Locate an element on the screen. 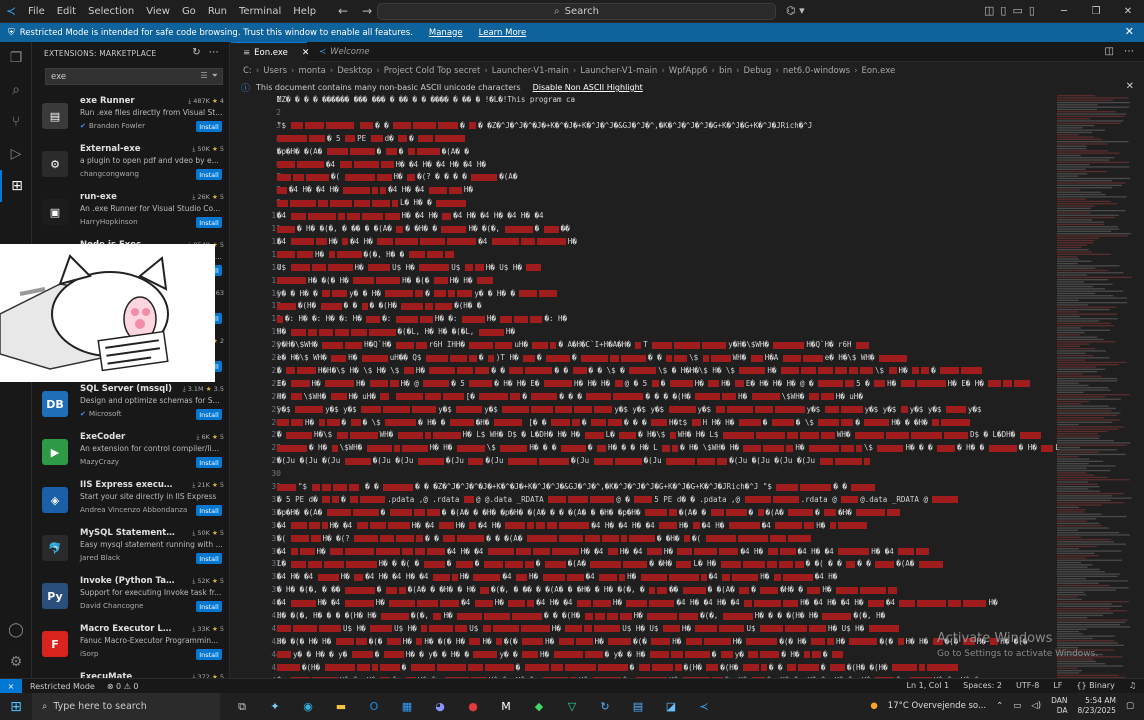 This screenshot has width=1144, height=720. menu-run: Run is located at coordinates (217, 11).